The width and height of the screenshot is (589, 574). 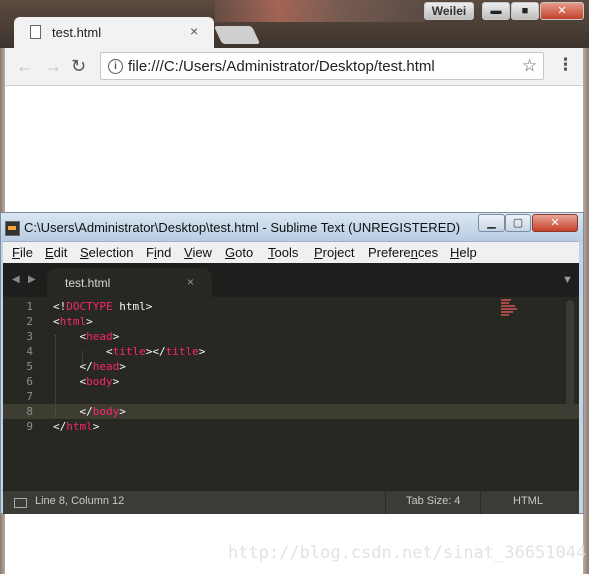 What do you see at coordinates (237, 35) in the screenshot?
I see `new-tab-button` at bounding box center [237, 35].